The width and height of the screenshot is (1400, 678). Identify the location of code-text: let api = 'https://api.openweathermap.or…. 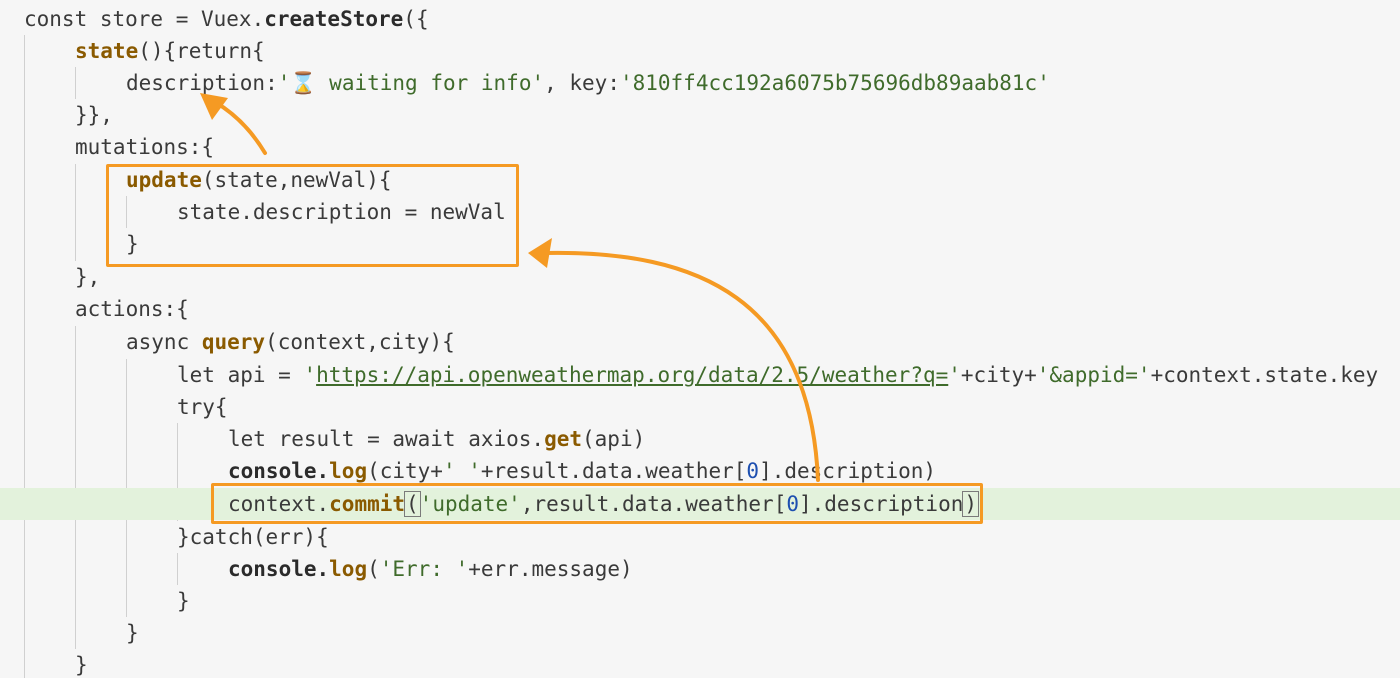
(777, 375).